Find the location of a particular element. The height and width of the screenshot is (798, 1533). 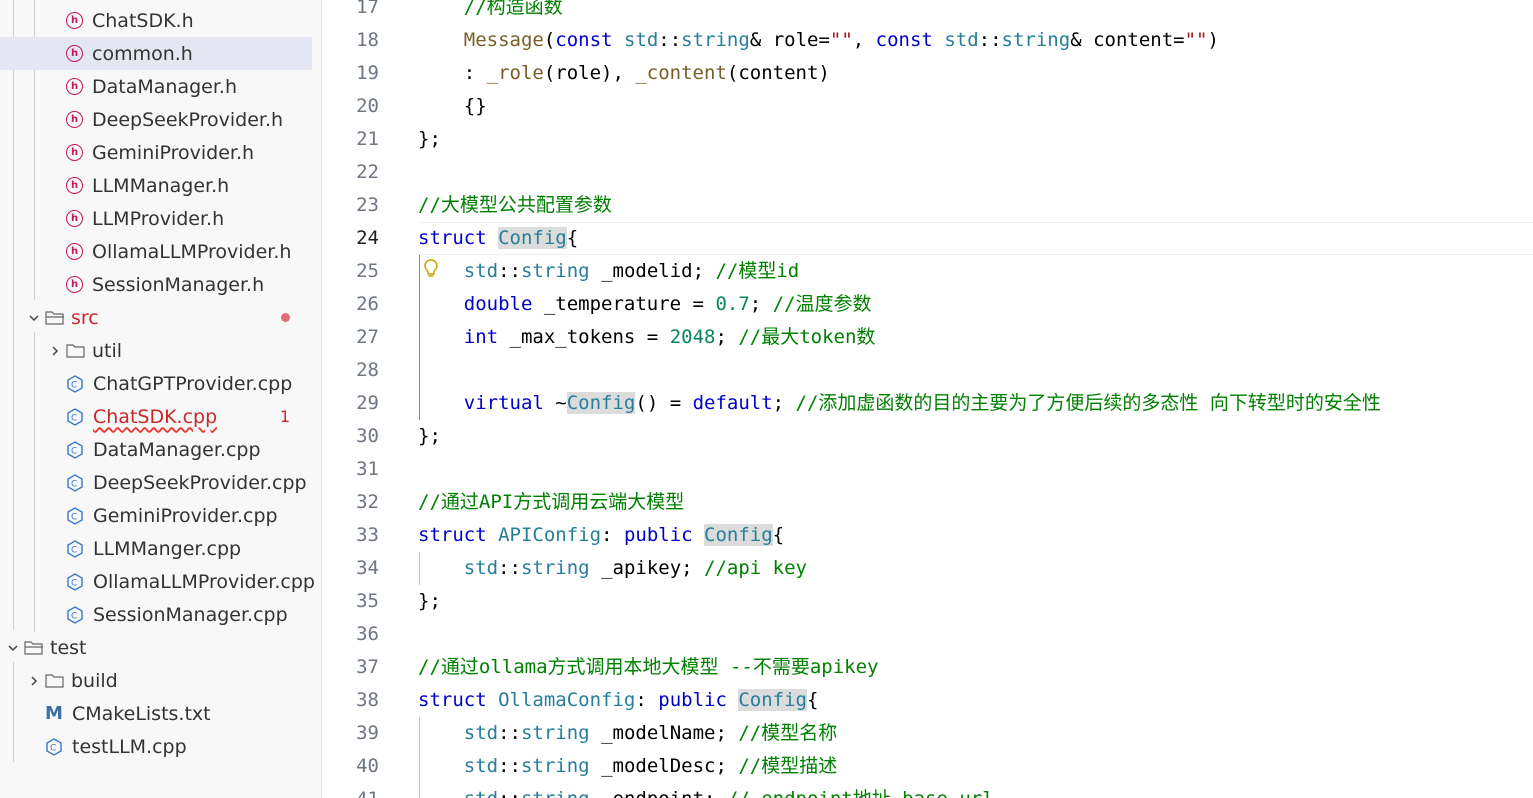

modified-dot-icon is located at coordinates (285, 317).